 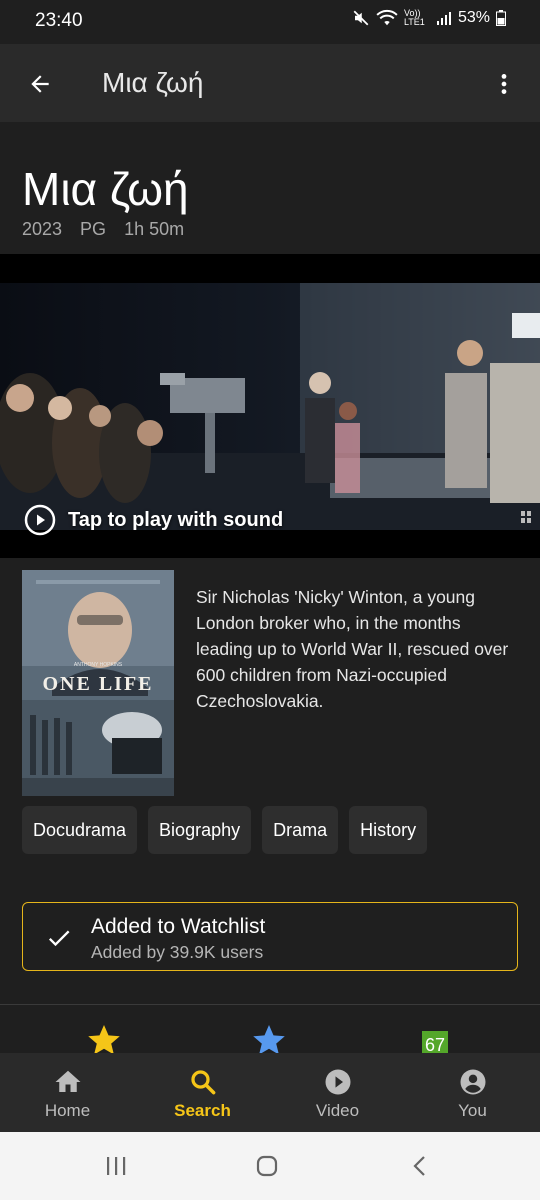 I want to click on home-icon, so click(x=67, y=1081).